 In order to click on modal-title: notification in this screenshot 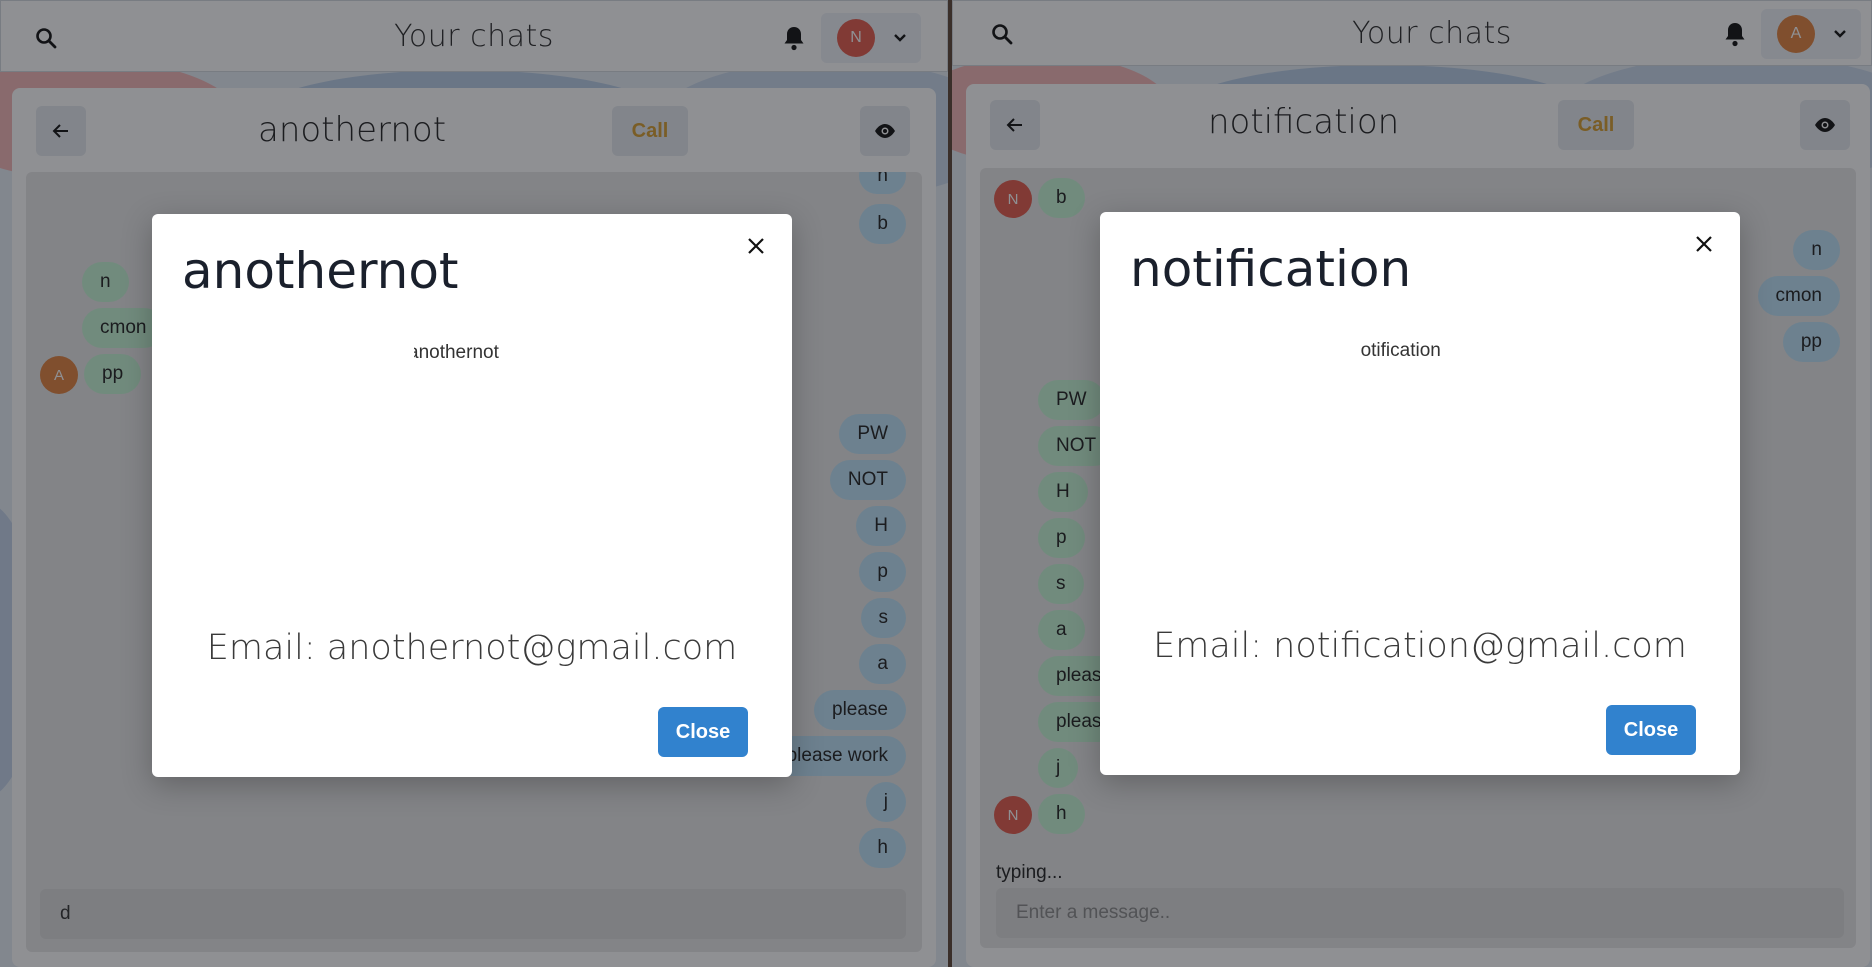, I will do `click(1271, 269)`.